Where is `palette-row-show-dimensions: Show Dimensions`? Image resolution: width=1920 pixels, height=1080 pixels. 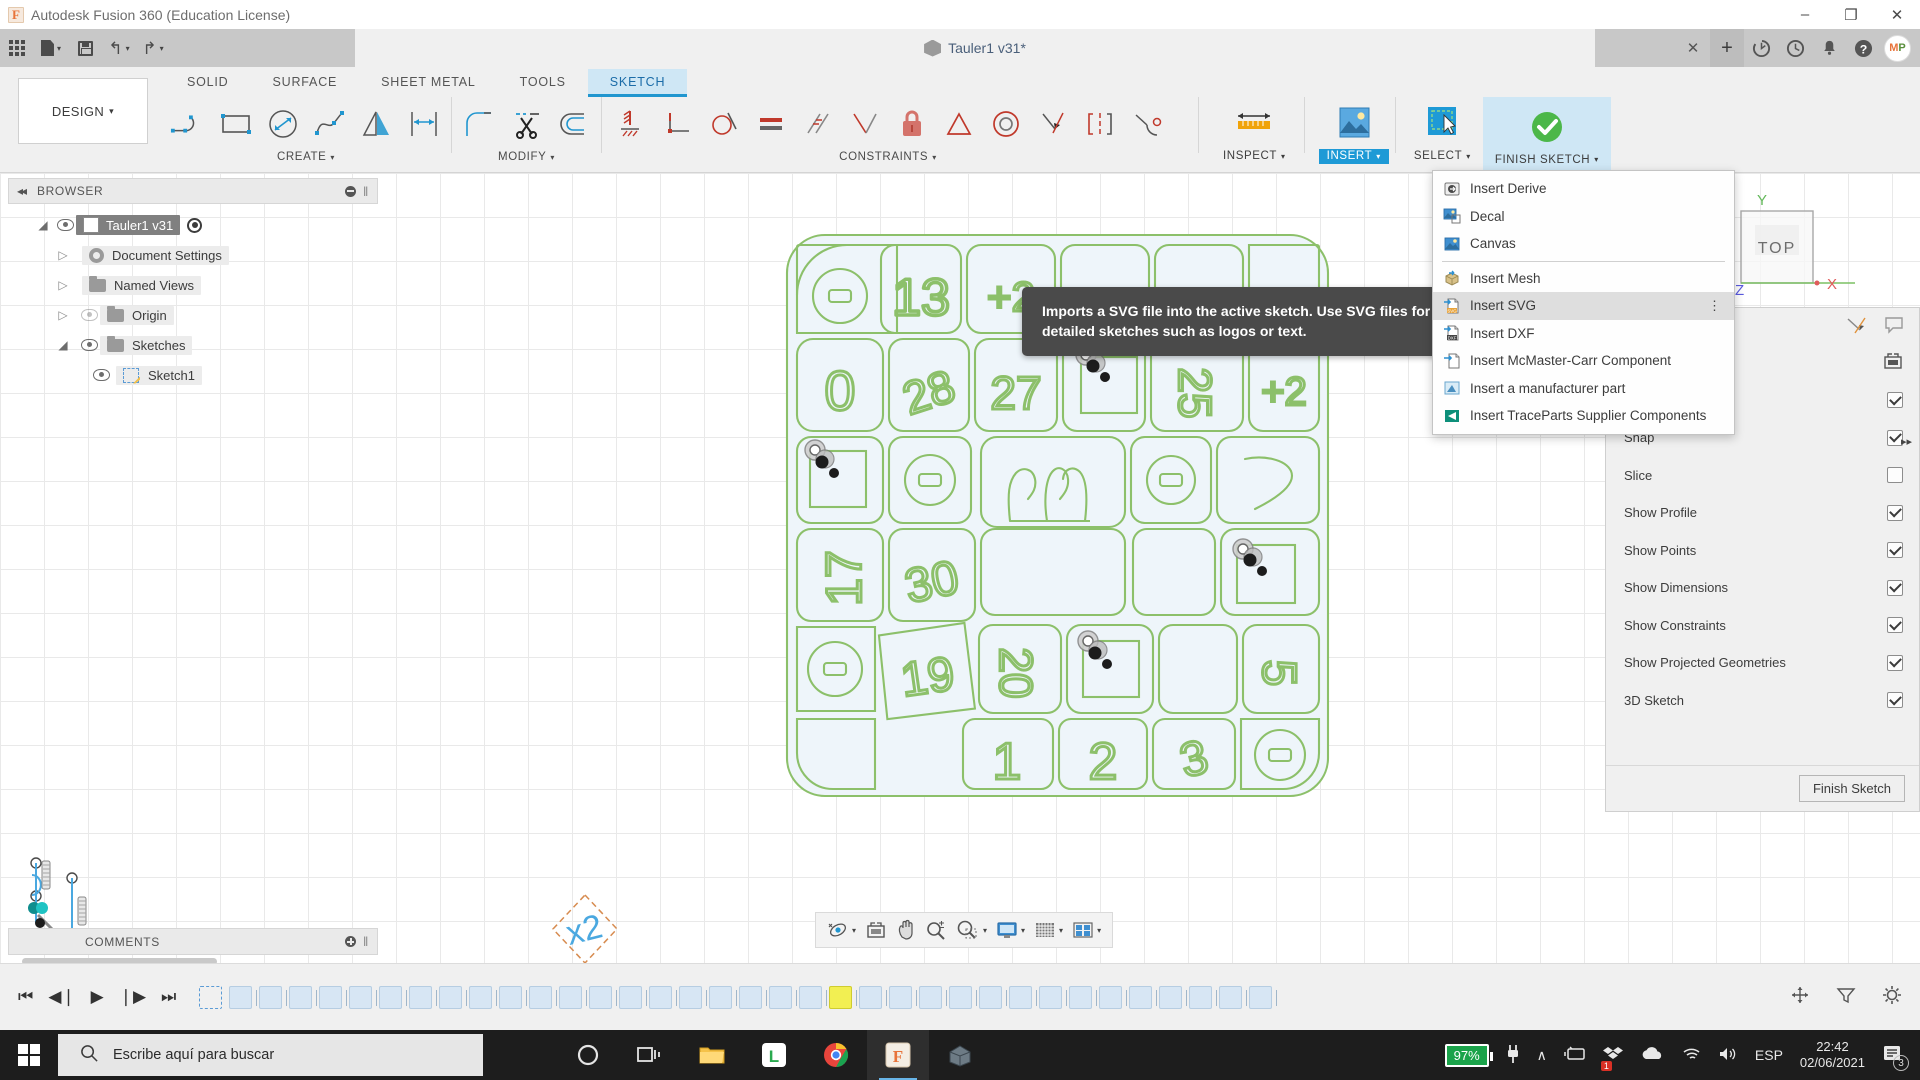
palette-row-show-dimensions: Show Dimensions is located at coordinates (1762, 588).